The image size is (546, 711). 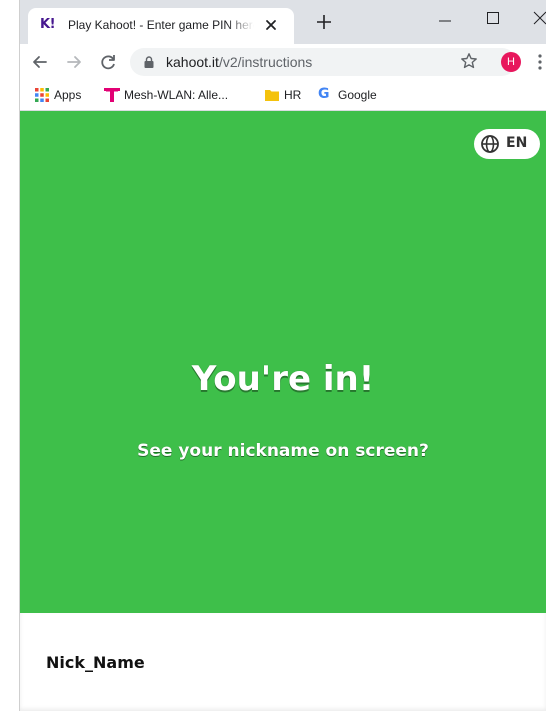 What do you see at coordinates (293, 95) in the screenshot?
I see `bookmark-label: HR` at bounding box center [293, 95].